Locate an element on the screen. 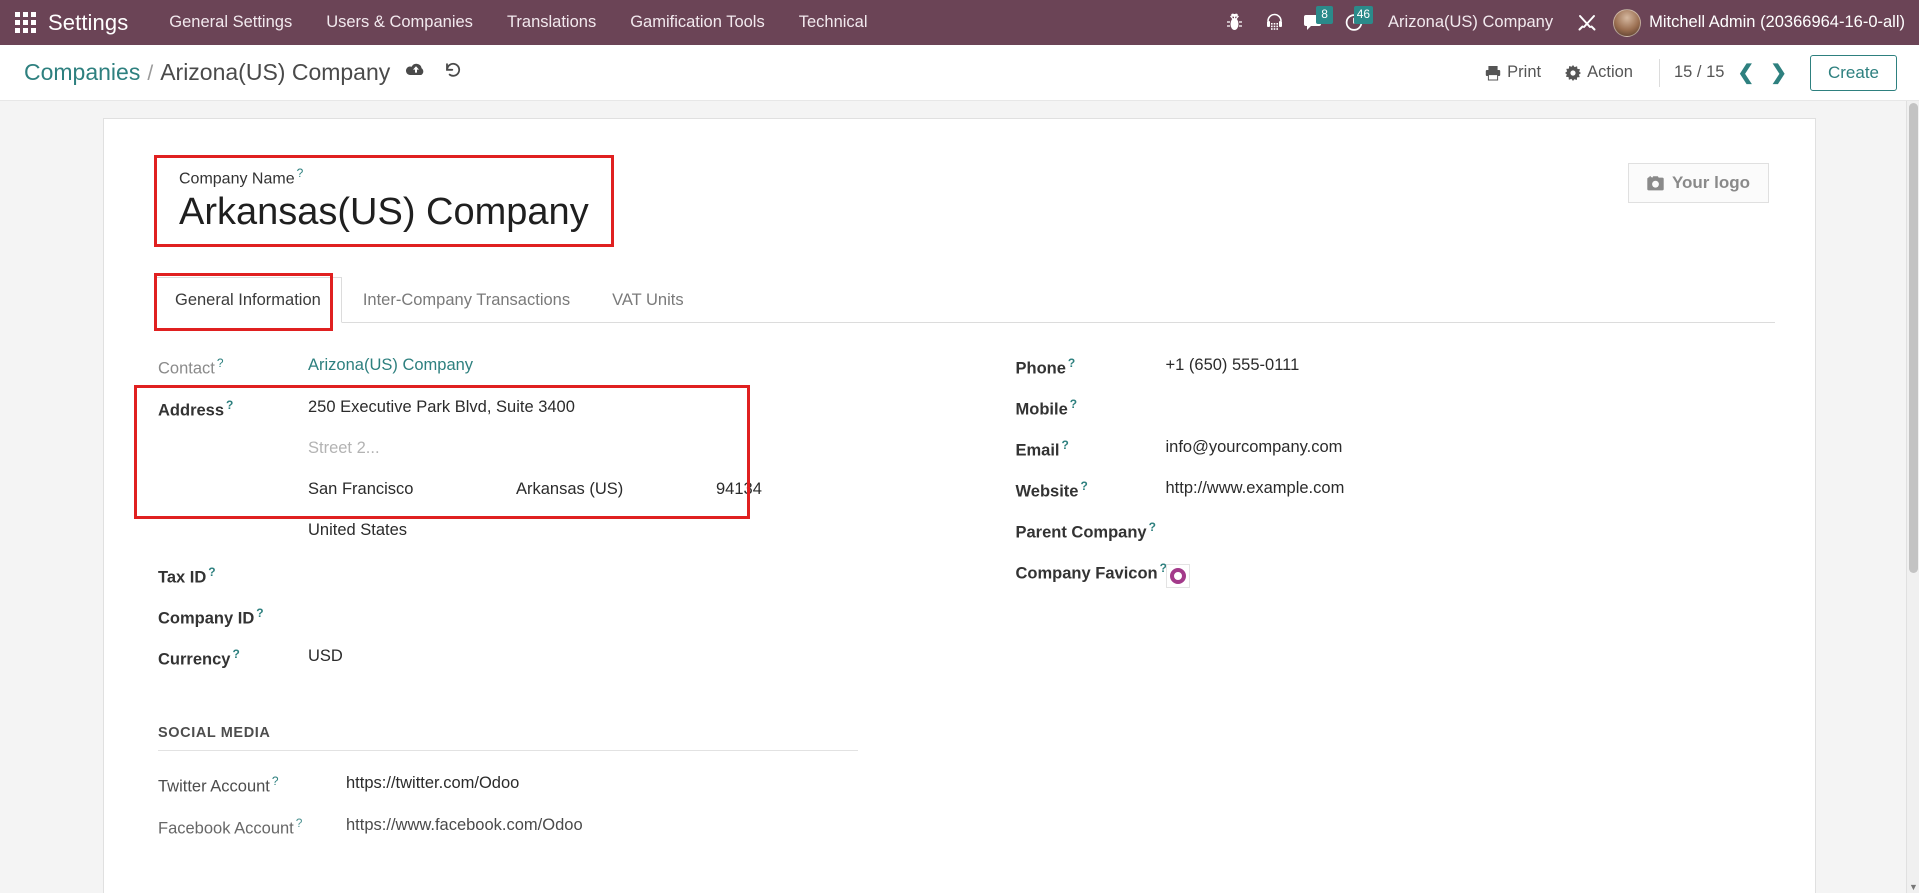 The image size is (1919, 893). phone-label-text: Phone is located at coordinates (1040, 368).